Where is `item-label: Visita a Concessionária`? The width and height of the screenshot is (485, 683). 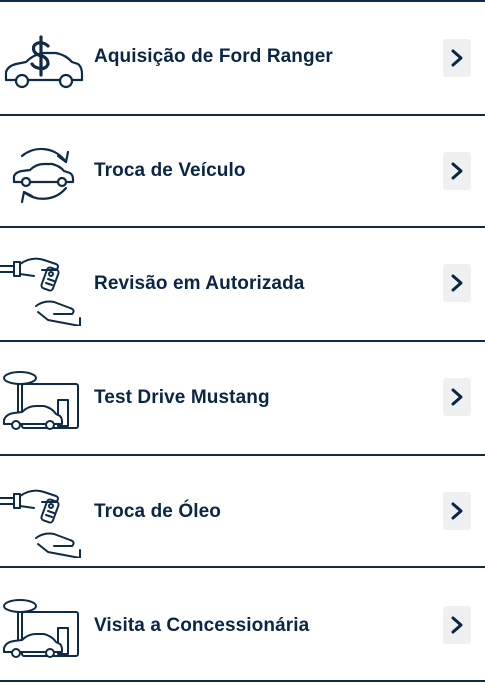
item-label: Visita a Concessionária is located at coordinates (202, 625).